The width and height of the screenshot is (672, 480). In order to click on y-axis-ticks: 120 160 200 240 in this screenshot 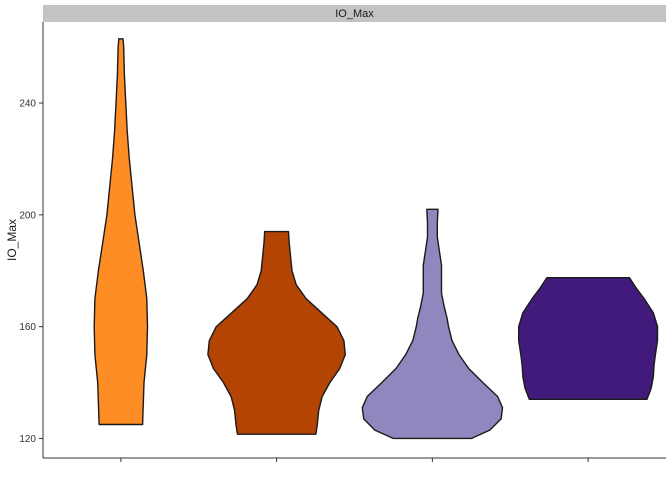, I will do `click(31, 272)`.